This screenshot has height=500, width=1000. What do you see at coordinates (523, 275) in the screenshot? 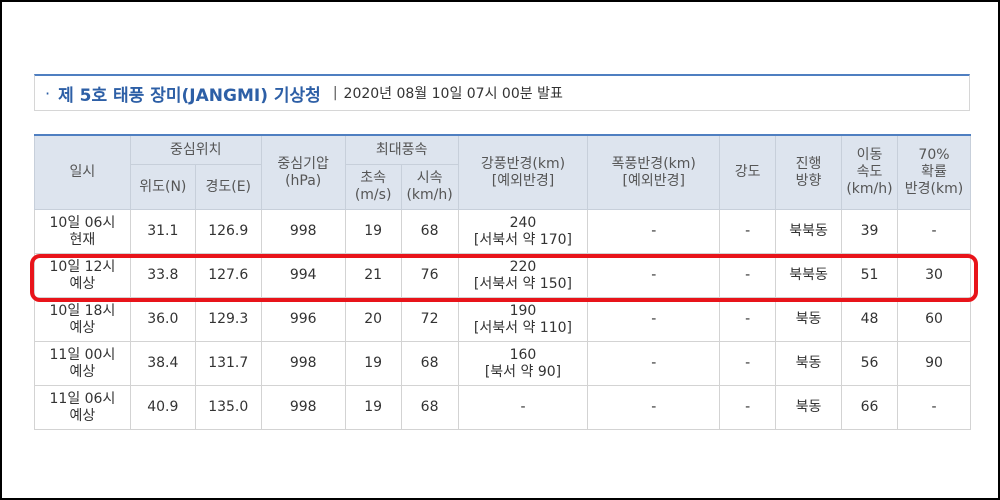
I see `cell-strong-wind-radius: 220 [서북서 약 150]` at bounding box center [523, 275].